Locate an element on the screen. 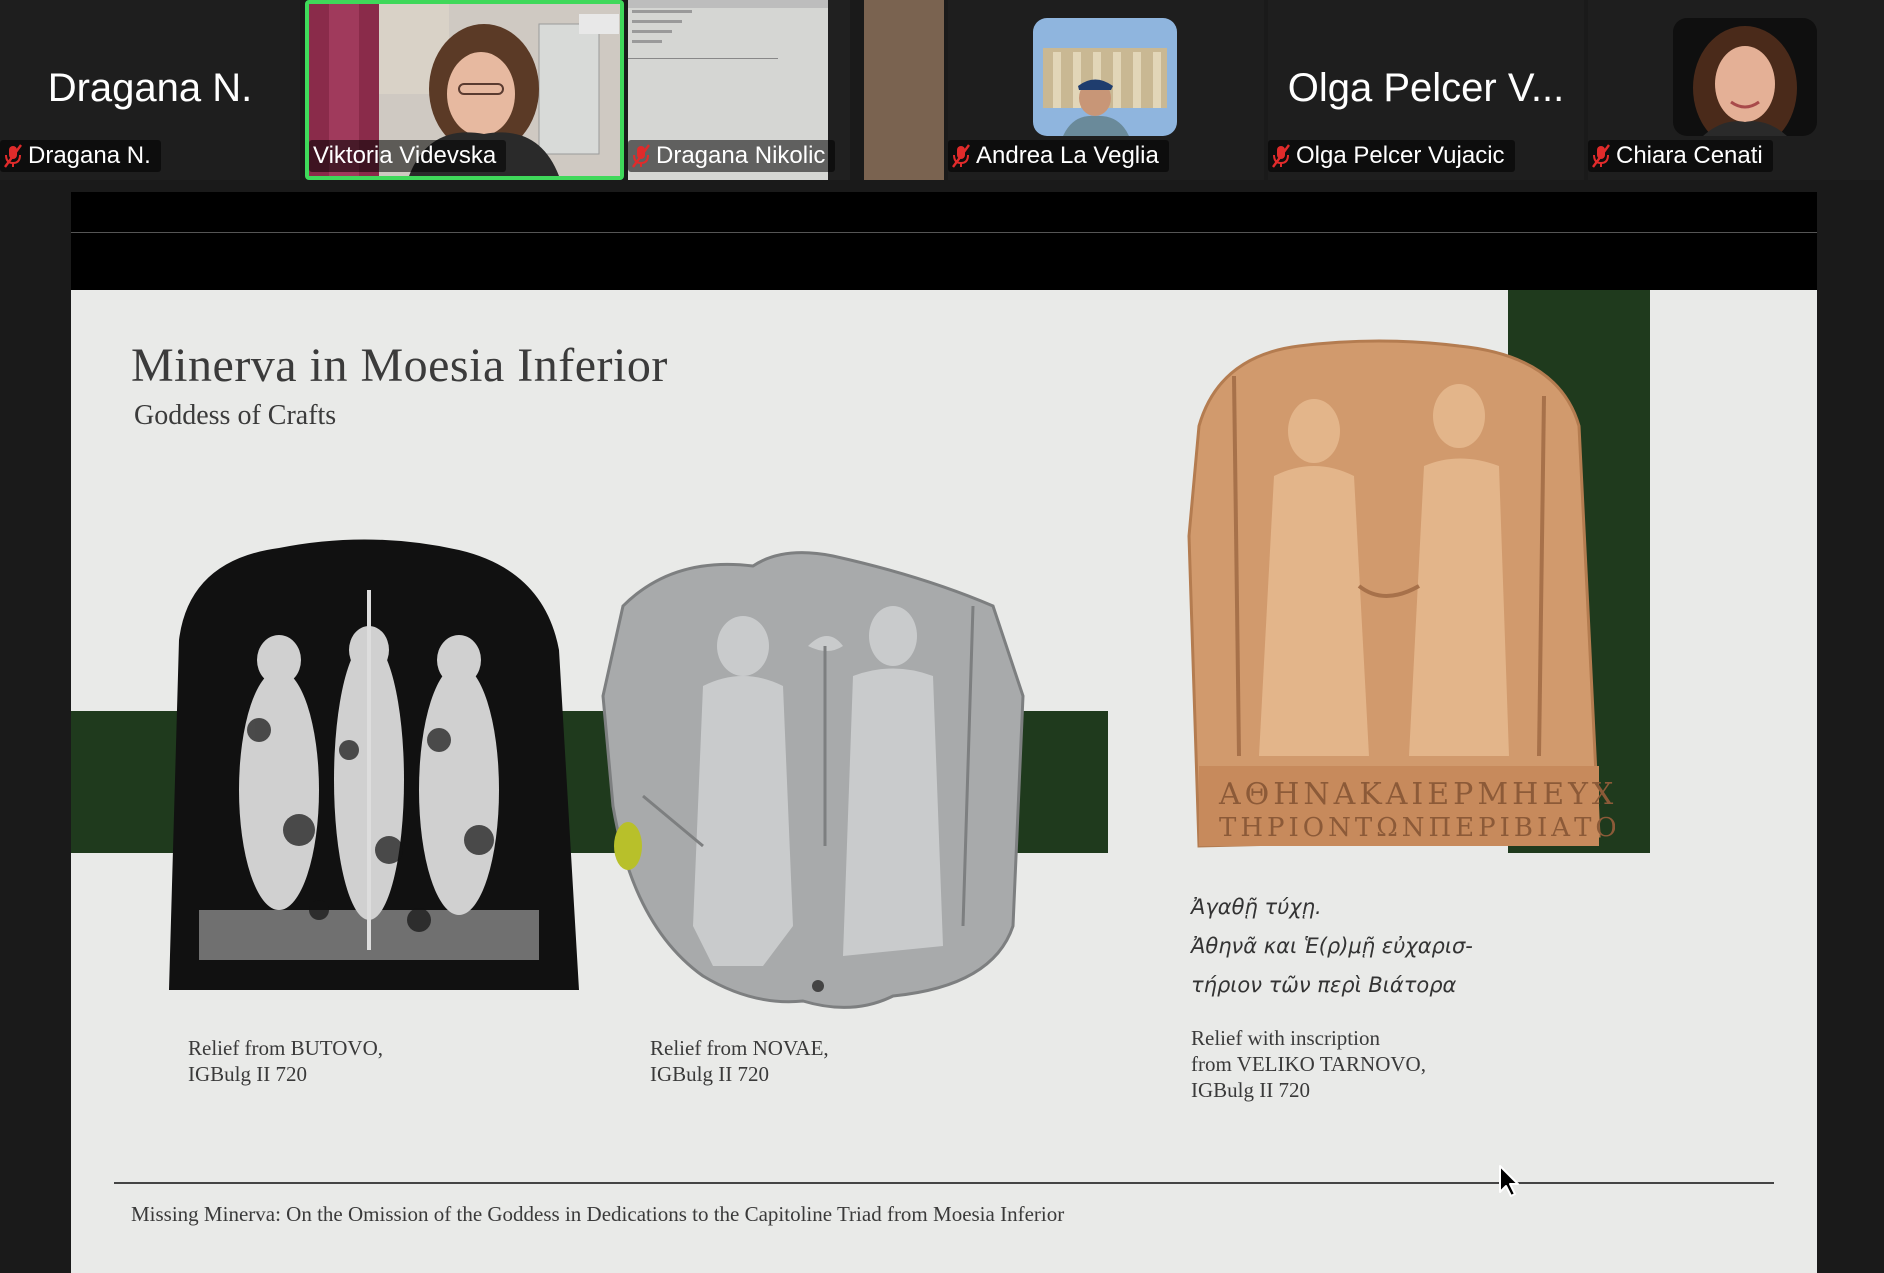  relief-novae-image is located at coordinates (813, 780).